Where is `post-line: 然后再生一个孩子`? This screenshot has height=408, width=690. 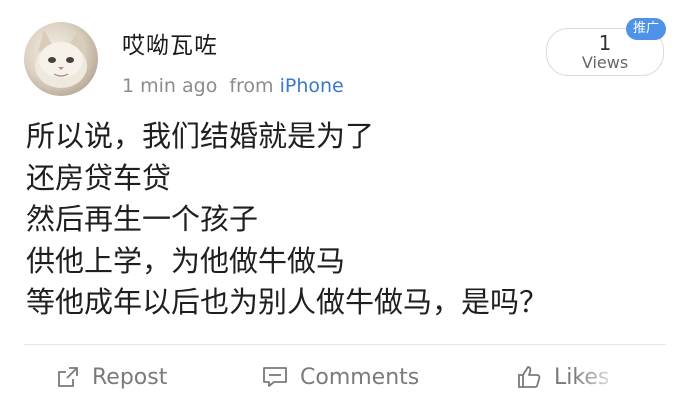 post-line: 然后再生一个孩子 is located at coordinates (142, 219).